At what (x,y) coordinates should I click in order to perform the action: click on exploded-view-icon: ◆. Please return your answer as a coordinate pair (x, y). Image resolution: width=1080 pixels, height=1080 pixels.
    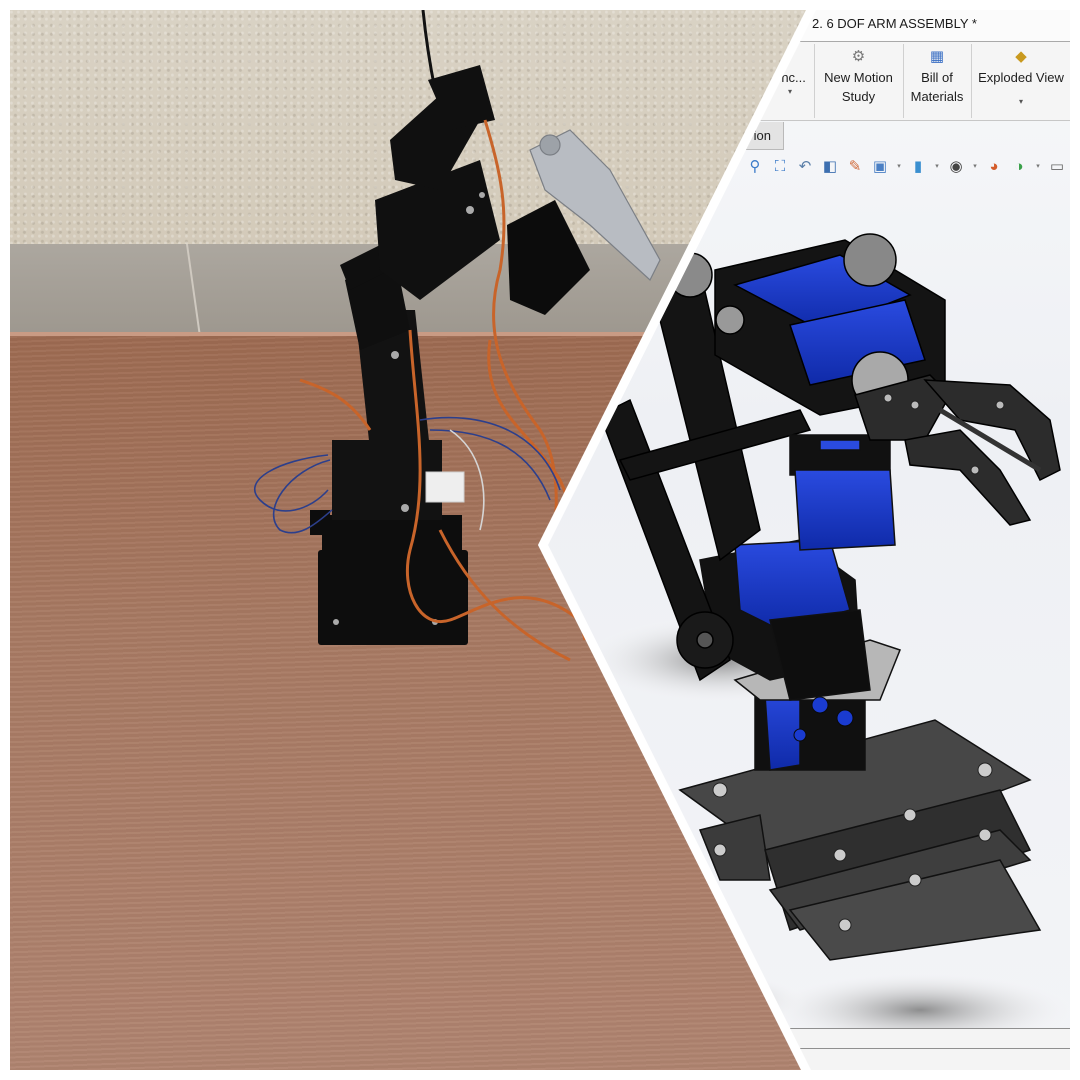
    Looking at the image, I should click on (1021, 56).